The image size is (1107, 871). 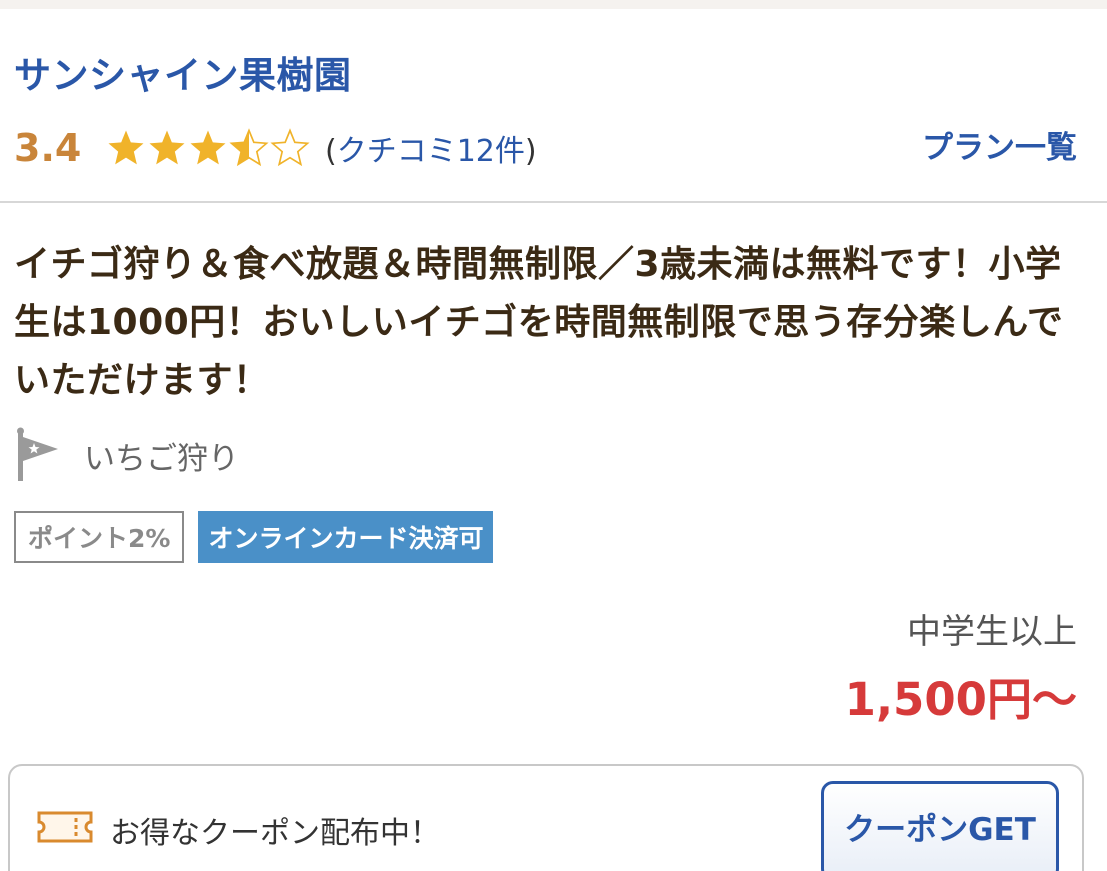 I want to click on price-value: 1,500円〜, so click(x=960, y=699).